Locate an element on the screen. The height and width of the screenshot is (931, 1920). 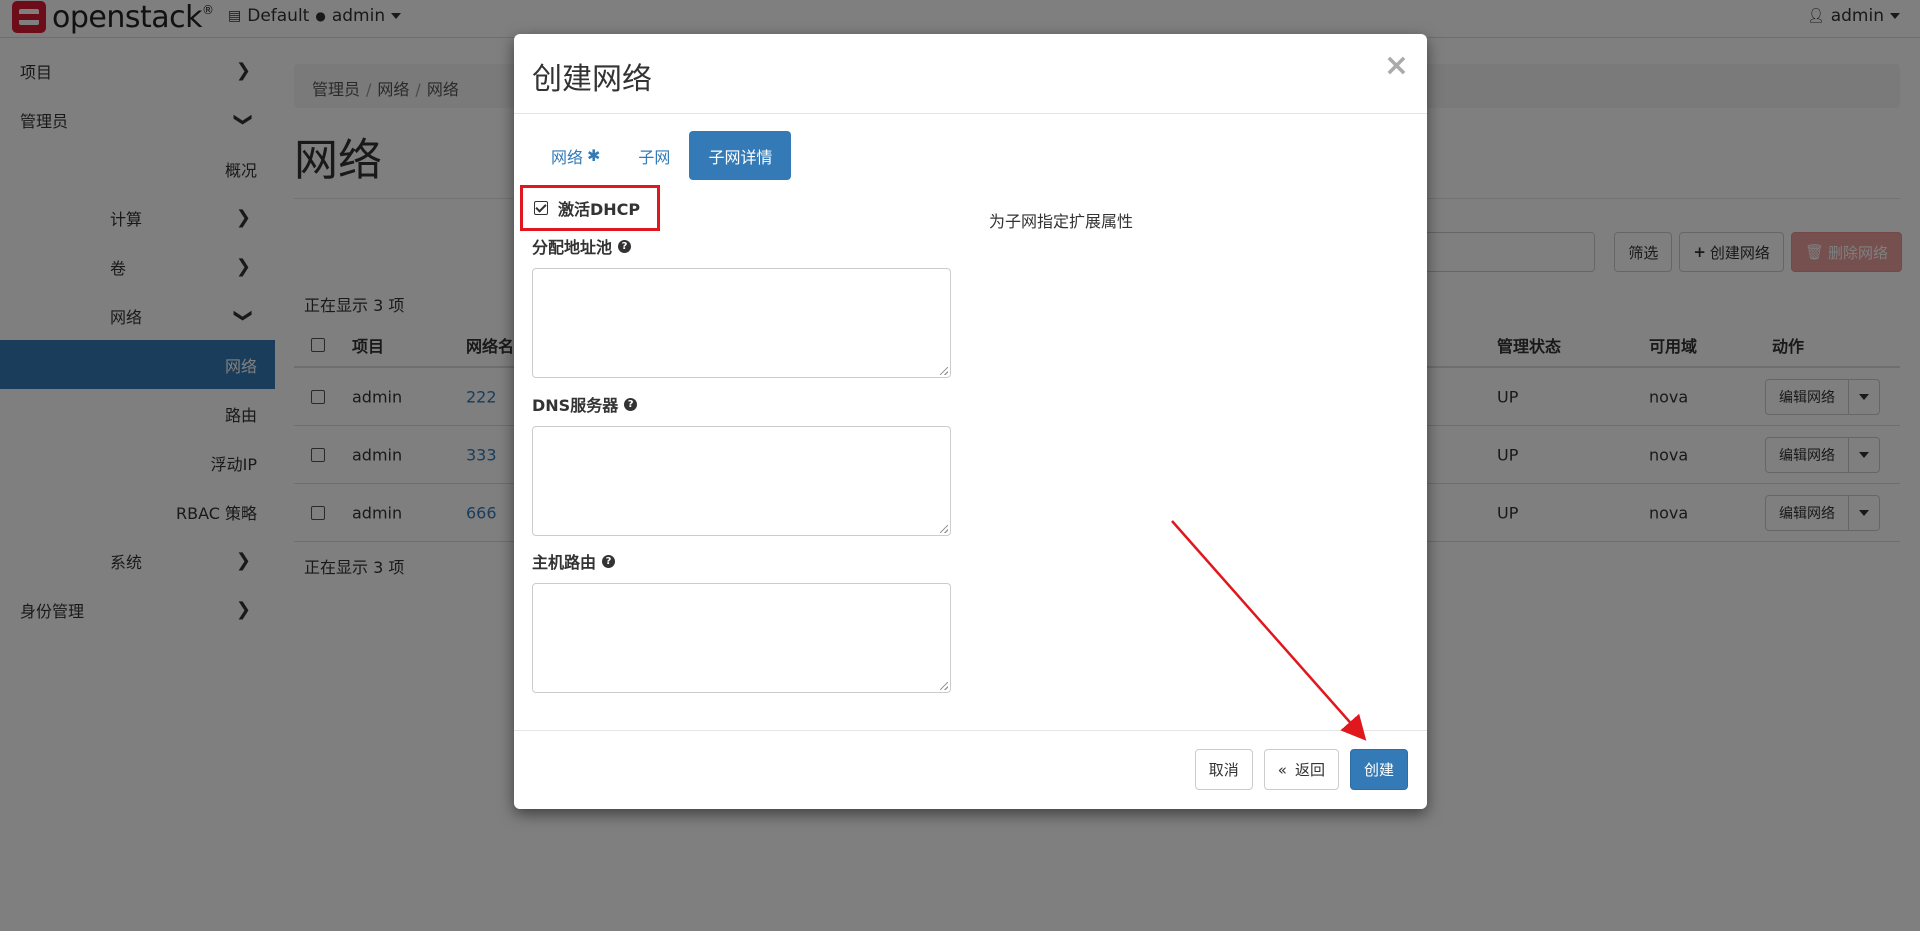
modal-header: 创建网络 × is located at coordinates (970, 74).